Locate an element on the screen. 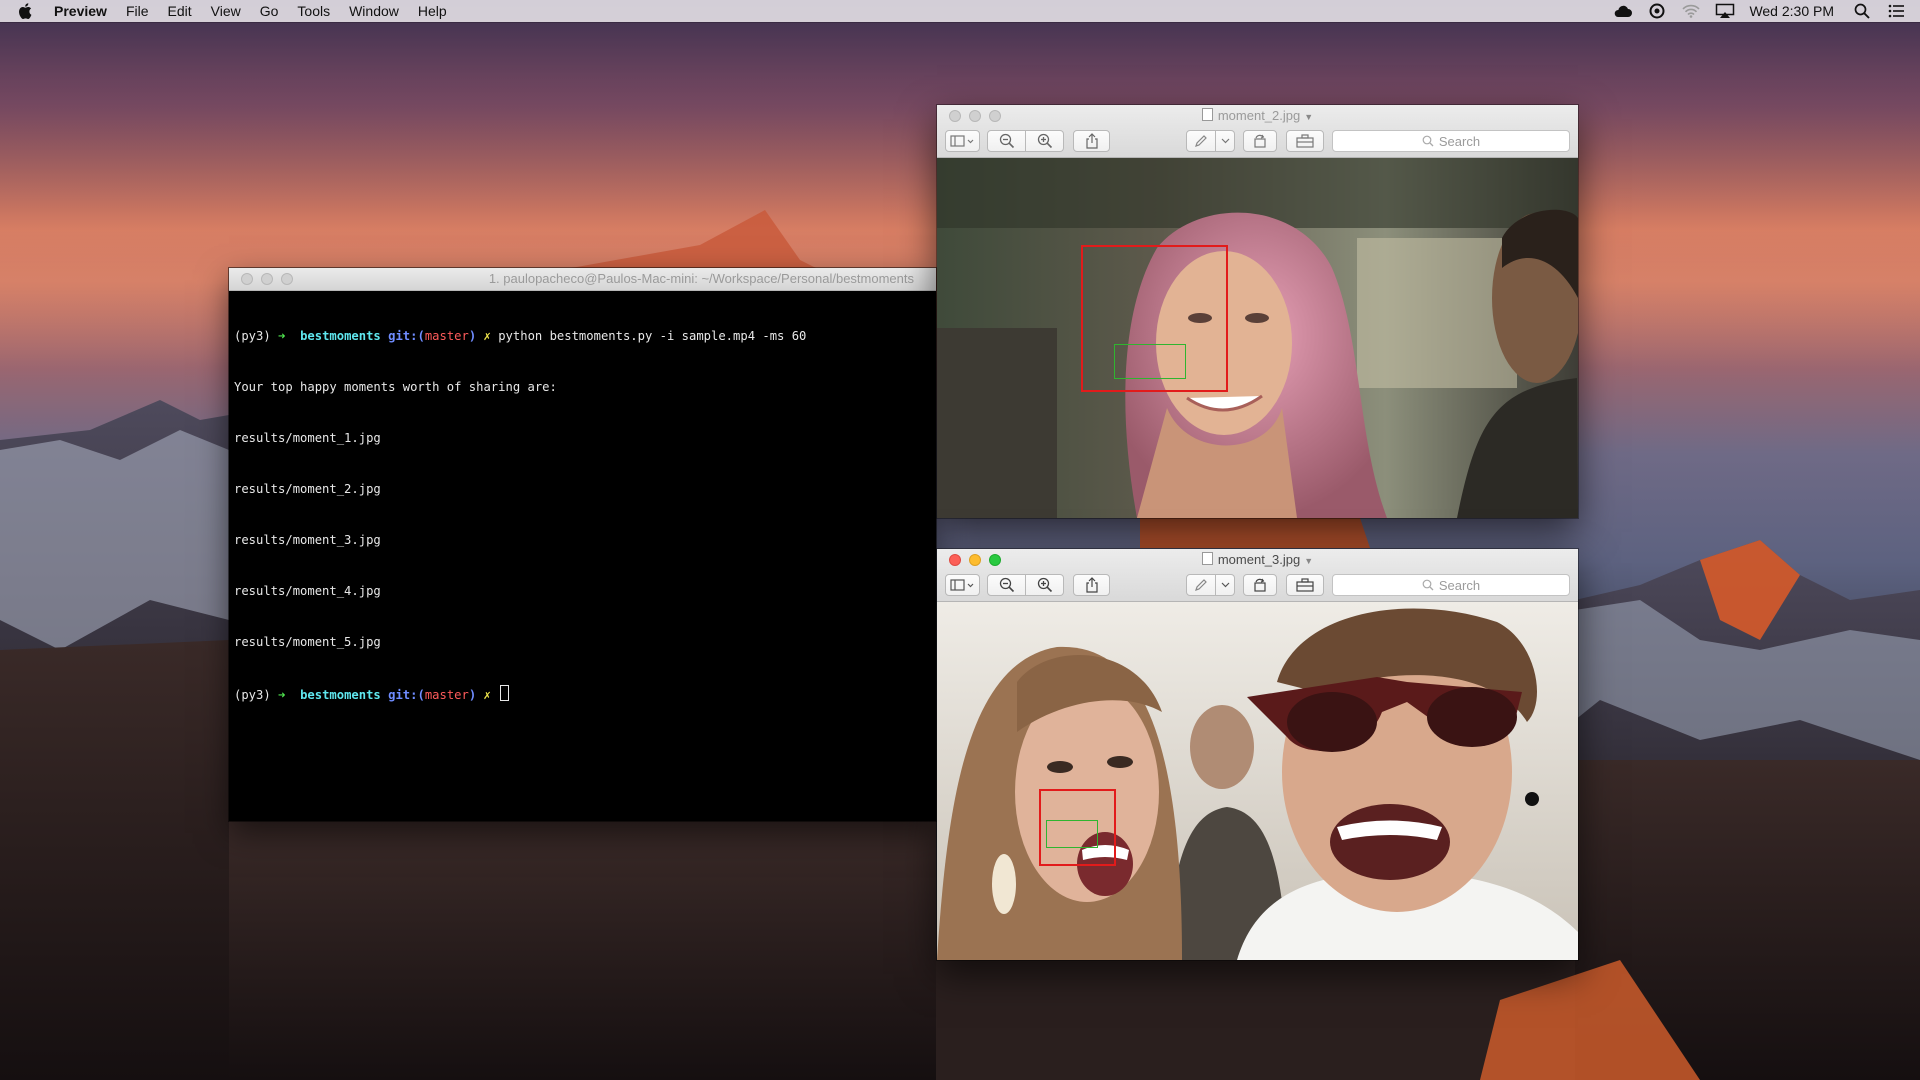 The height and width of the screenshot is (1080, 1920). terminal-output-line: results/moment_3.jpg is located at coordinates (307, 540).